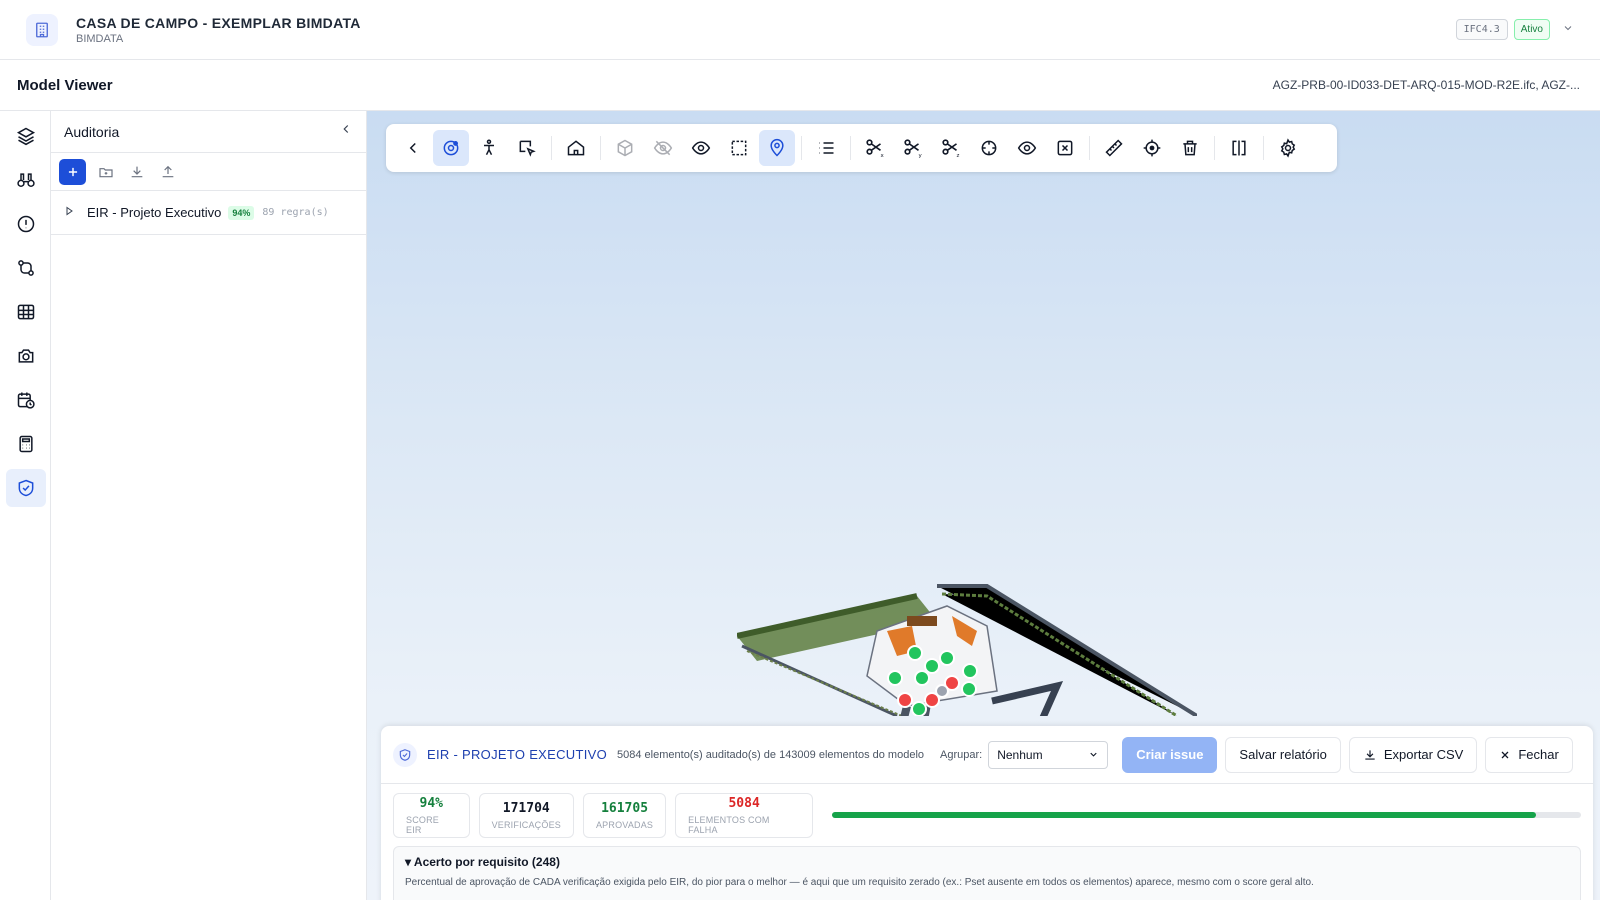 This screenshot has width=1600, height=900. I want to click on rule-count: 89 regra(s), so click(295, 212).